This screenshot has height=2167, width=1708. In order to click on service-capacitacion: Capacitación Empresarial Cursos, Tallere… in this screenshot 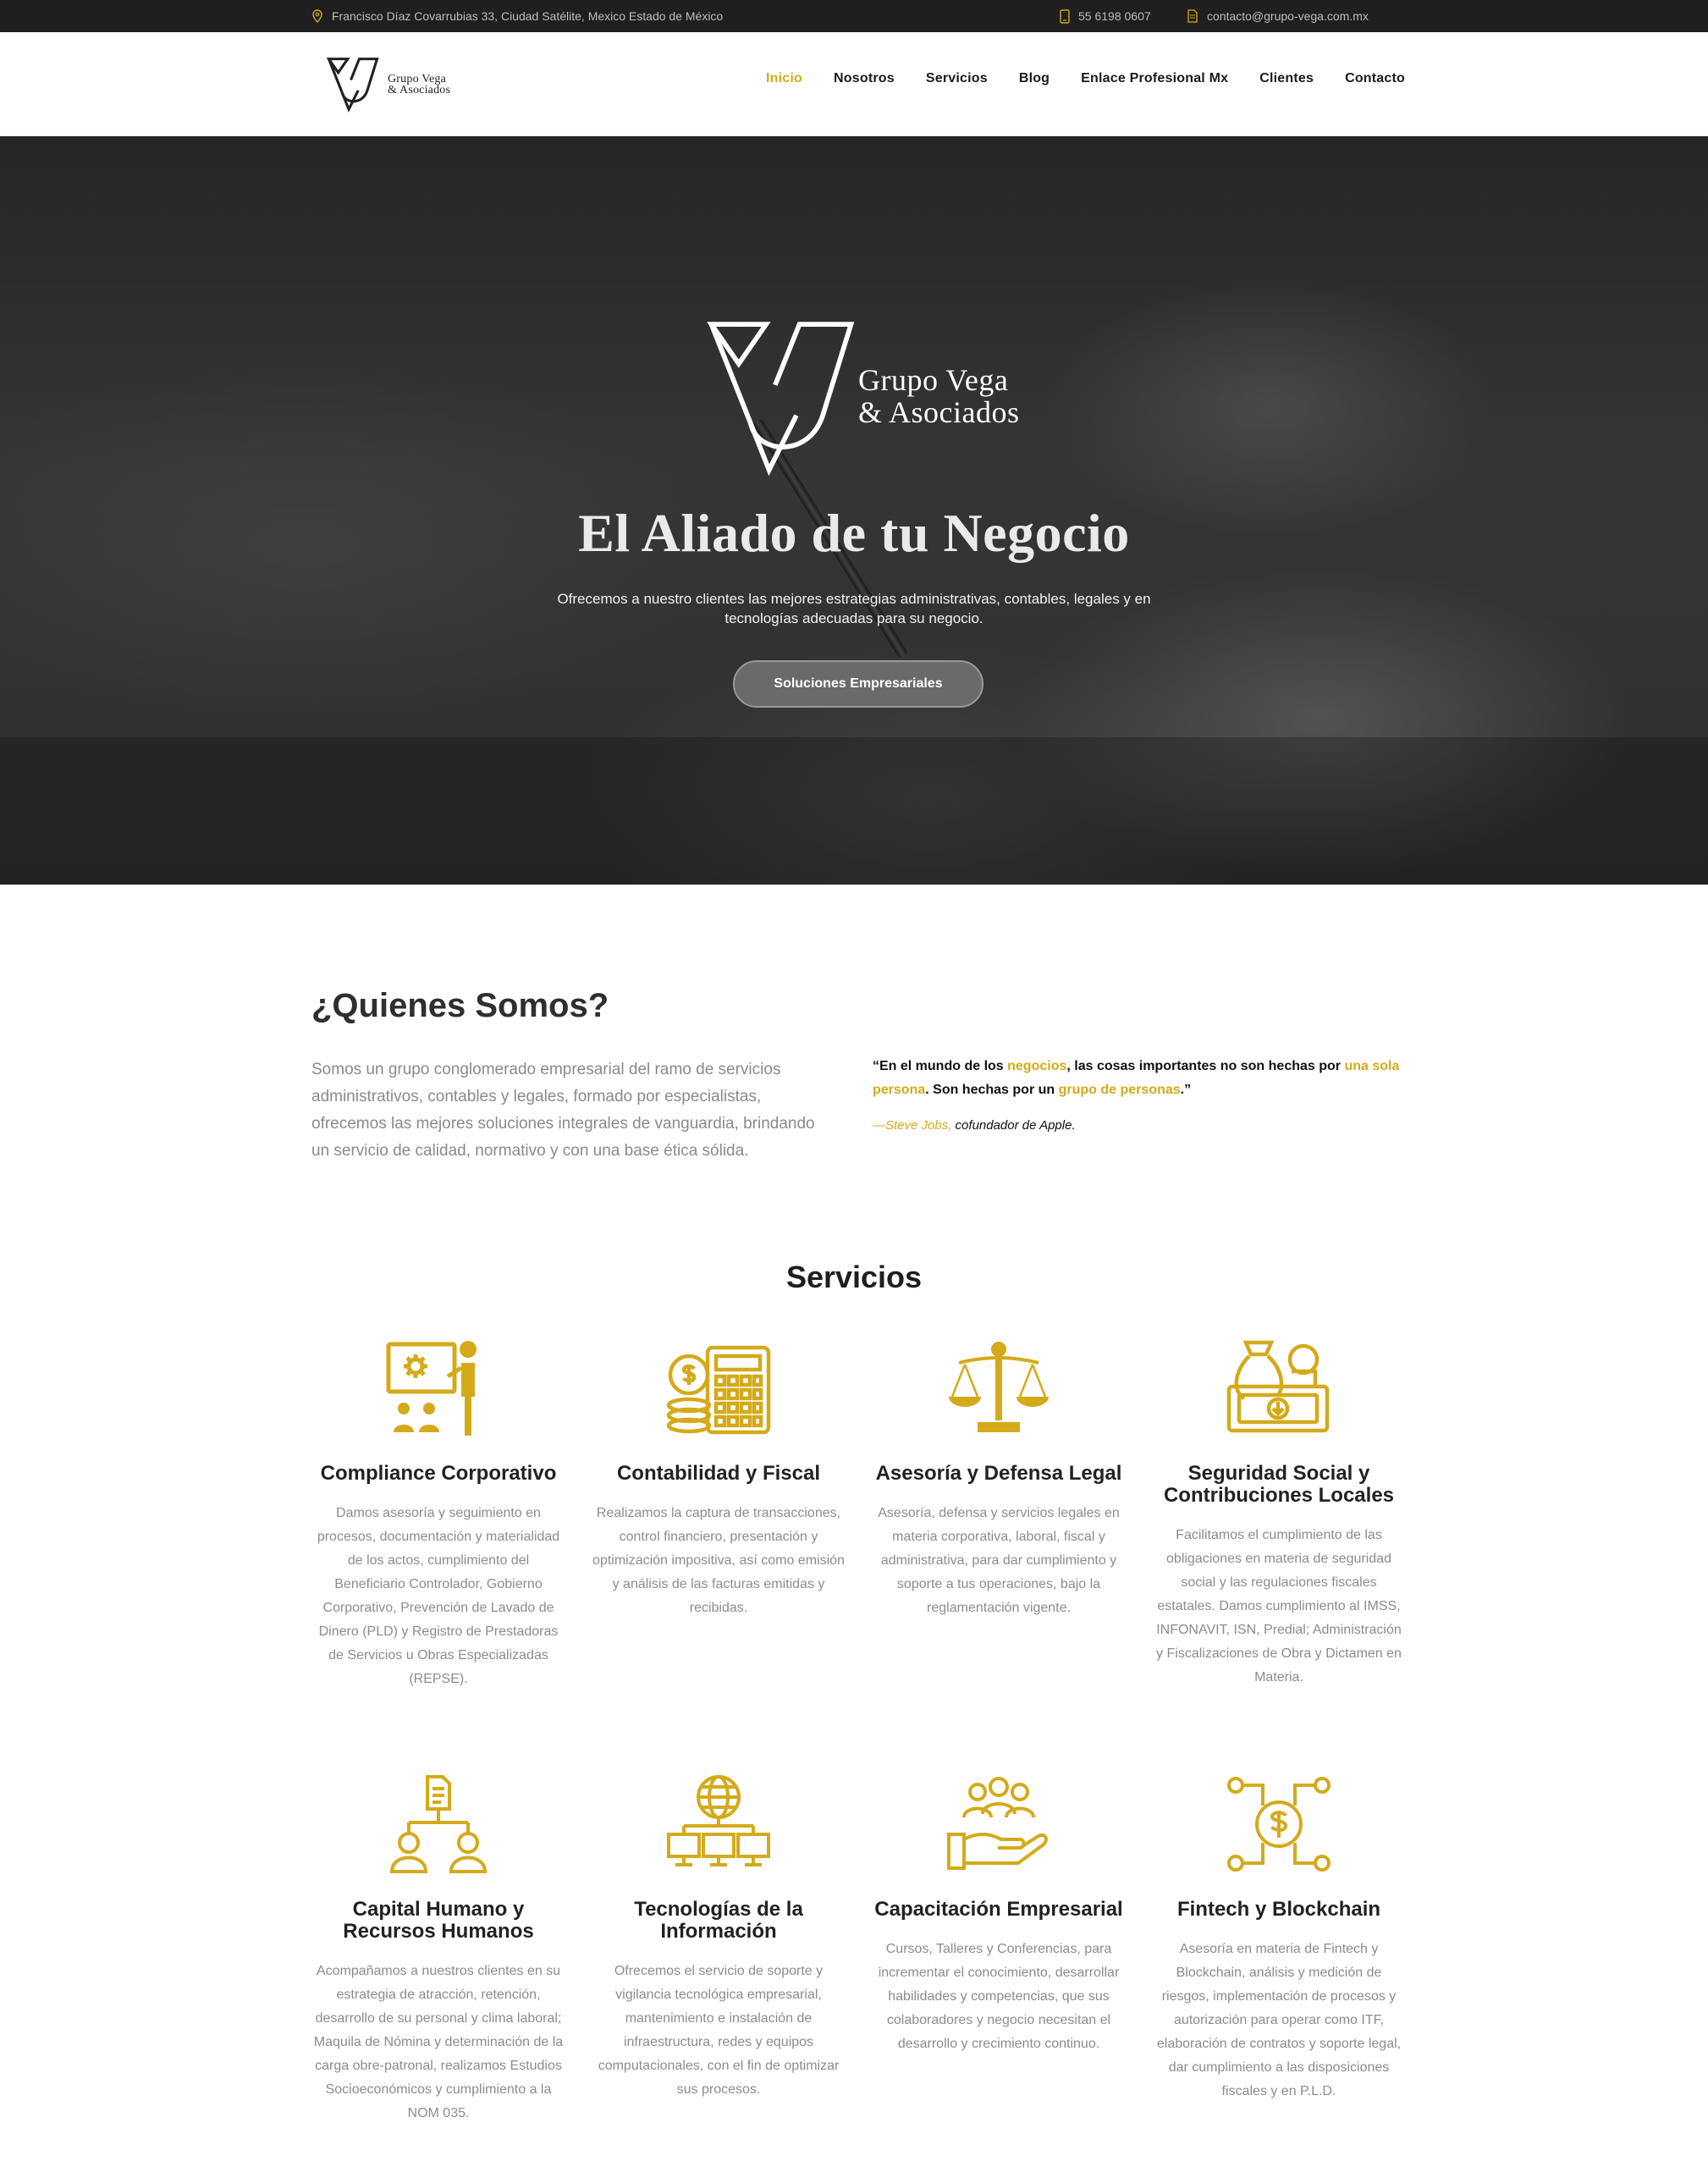, I will do `click(999, 1914)`.